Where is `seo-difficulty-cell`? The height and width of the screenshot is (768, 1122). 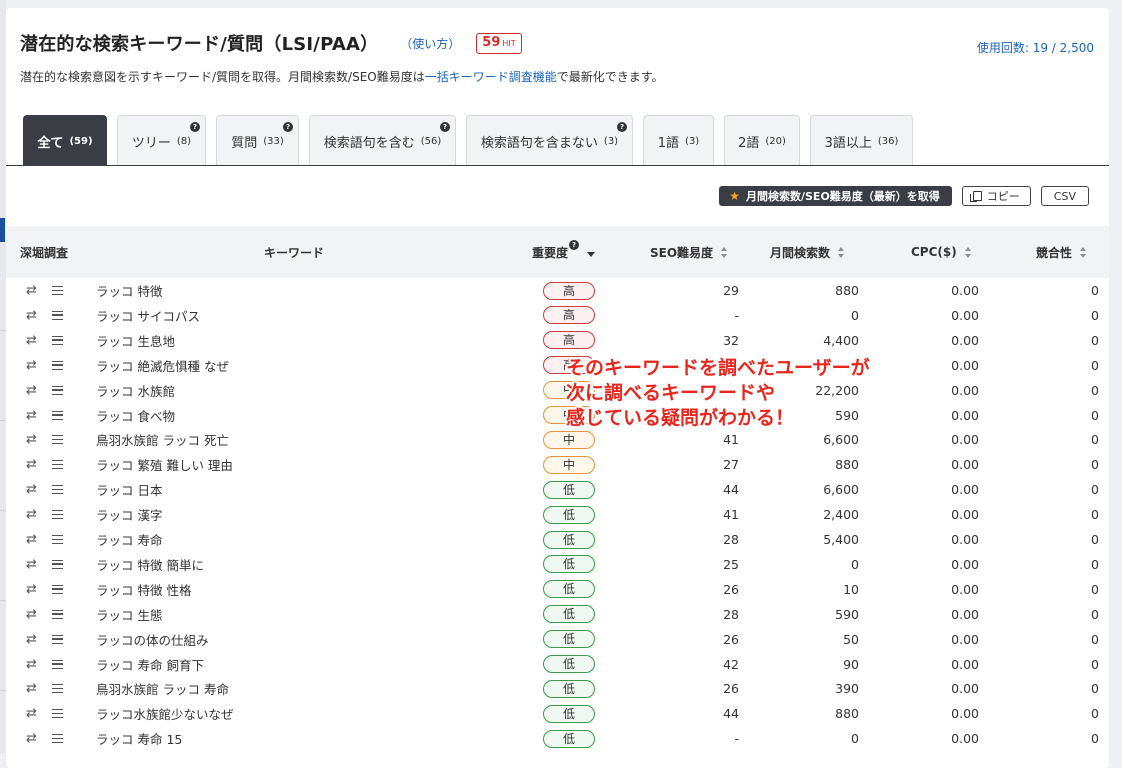
seo-difficulty-cell is located at coordinates (689, 365).